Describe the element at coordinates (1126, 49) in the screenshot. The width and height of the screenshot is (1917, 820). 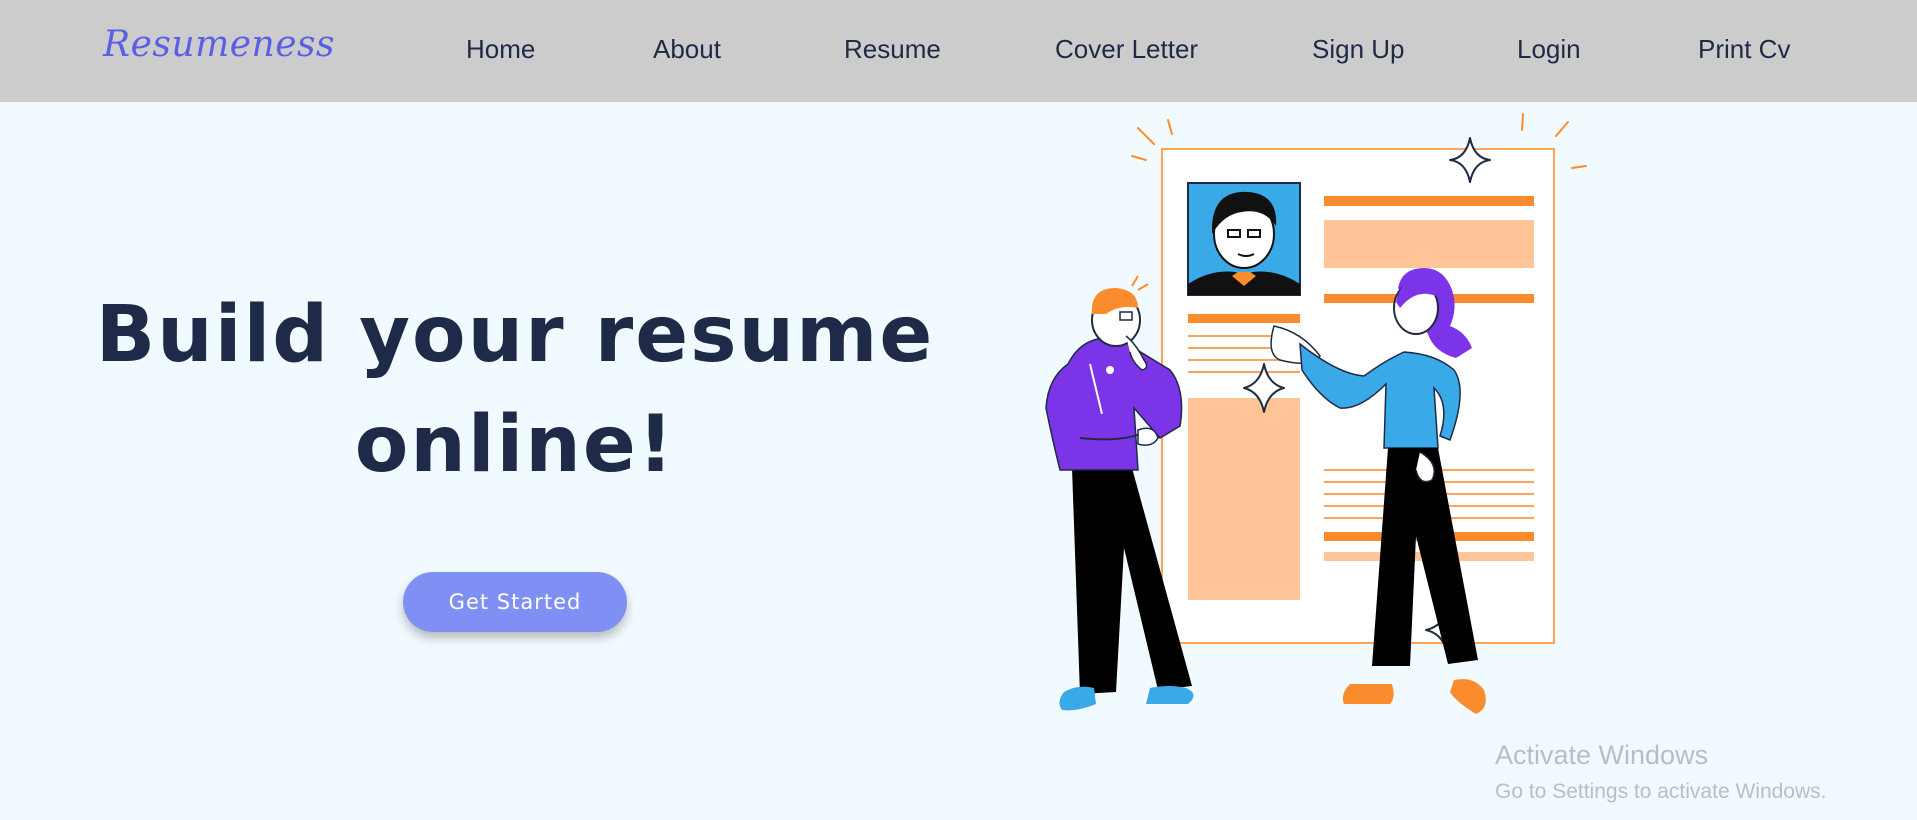
I see `nav-cover-letter-link: Cover Letter` at that location.